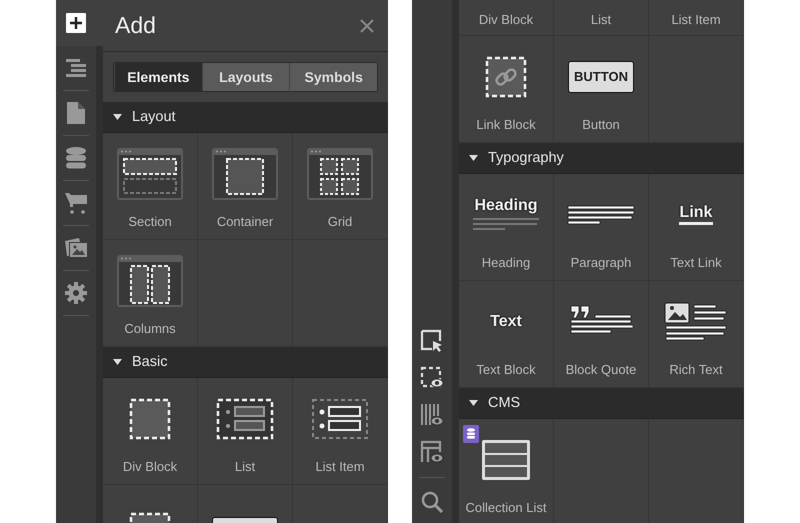 The image size is (800, 523). What do you see at coordinates (432, 502) in the screenshot?
I see `search-icon` at bounding box center [432, 502].